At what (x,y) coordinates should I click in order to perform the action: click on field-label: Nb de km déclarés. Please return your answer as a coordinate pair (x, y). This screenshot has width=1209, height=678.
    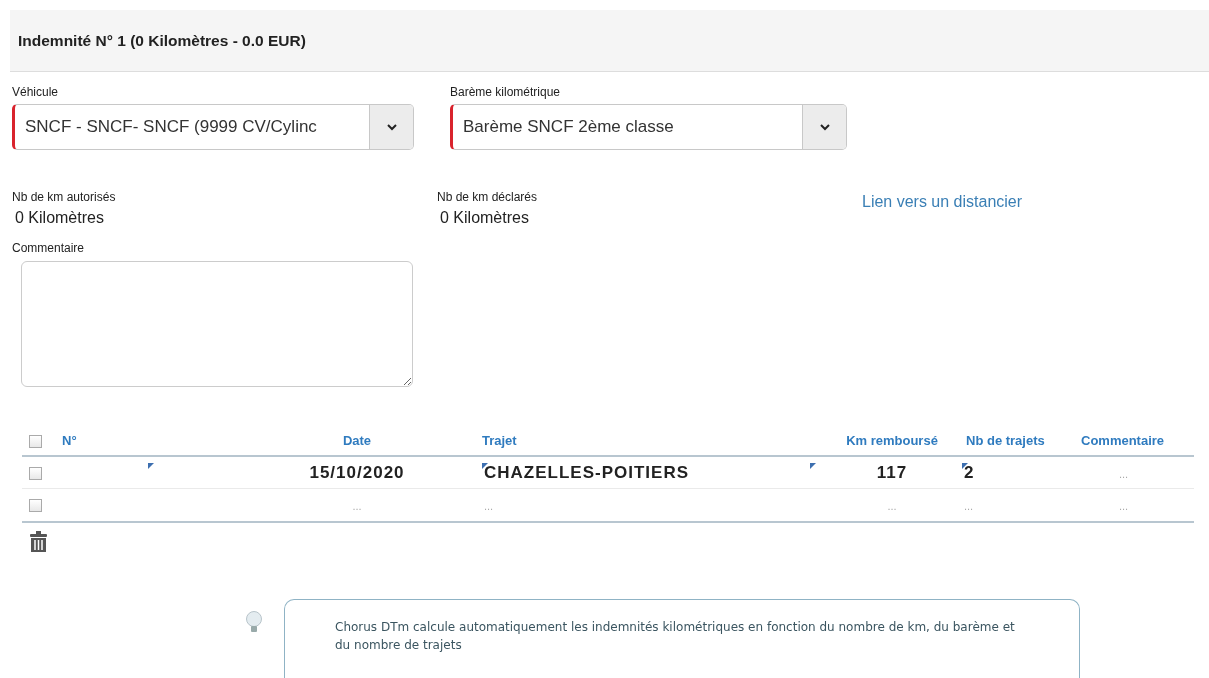
    Looking at the image, I should click on (488, 197).